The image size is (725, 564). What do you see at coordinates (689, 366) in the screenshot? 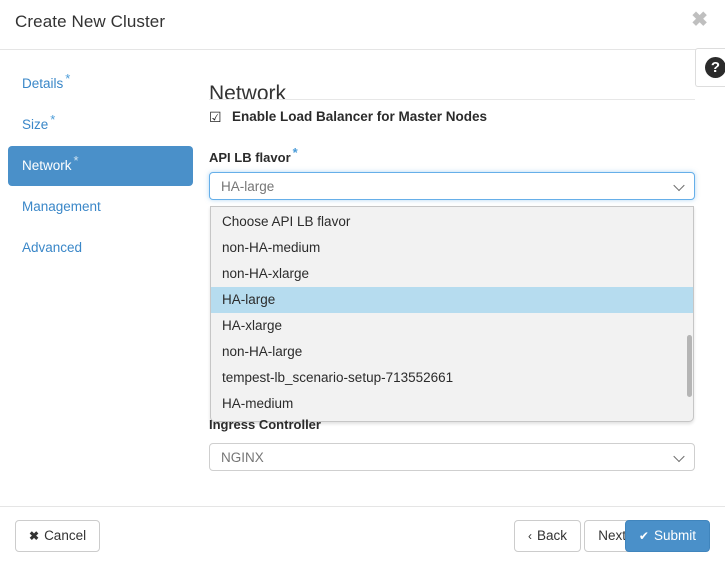
I see `dropdown-scrollbar-thumb` at bounding box center [689, 366].